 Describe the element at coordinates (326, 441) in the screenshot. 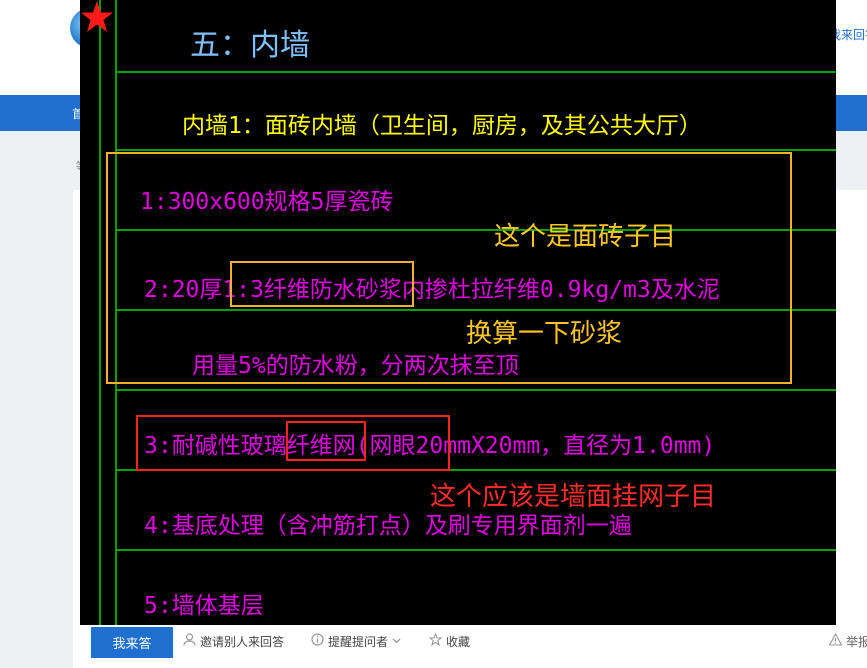

I see `highlight-box-mesh` at that location.